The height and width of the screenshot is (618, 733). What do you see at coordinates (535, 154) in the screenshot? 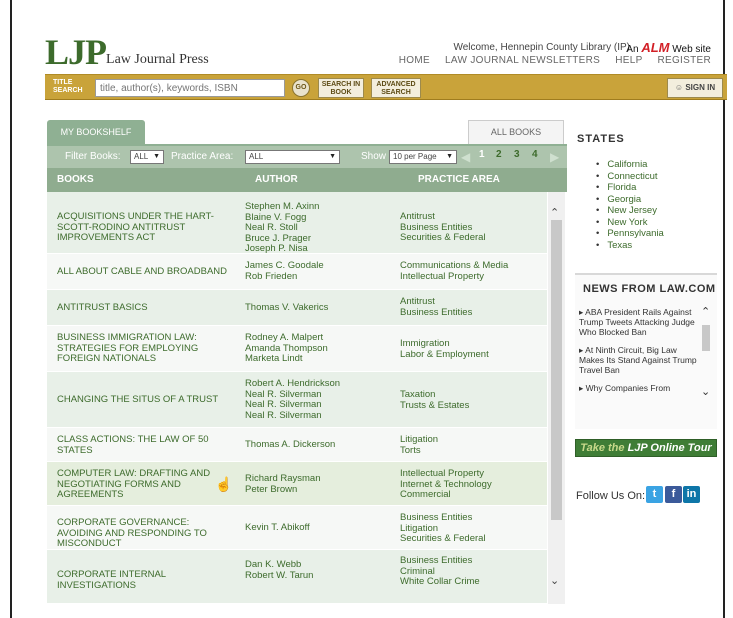
I see `page-link-4: 4` at bounding box center [535, 154].